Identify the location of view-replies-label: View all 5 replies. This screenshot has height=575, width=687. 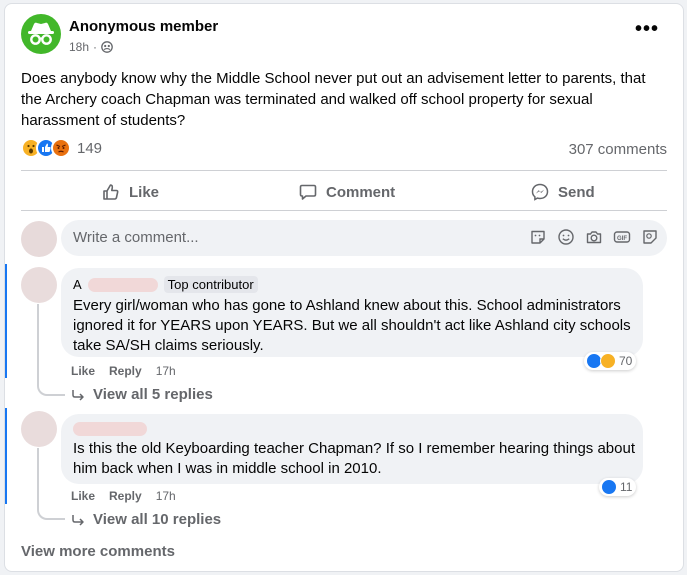
(153, 394).